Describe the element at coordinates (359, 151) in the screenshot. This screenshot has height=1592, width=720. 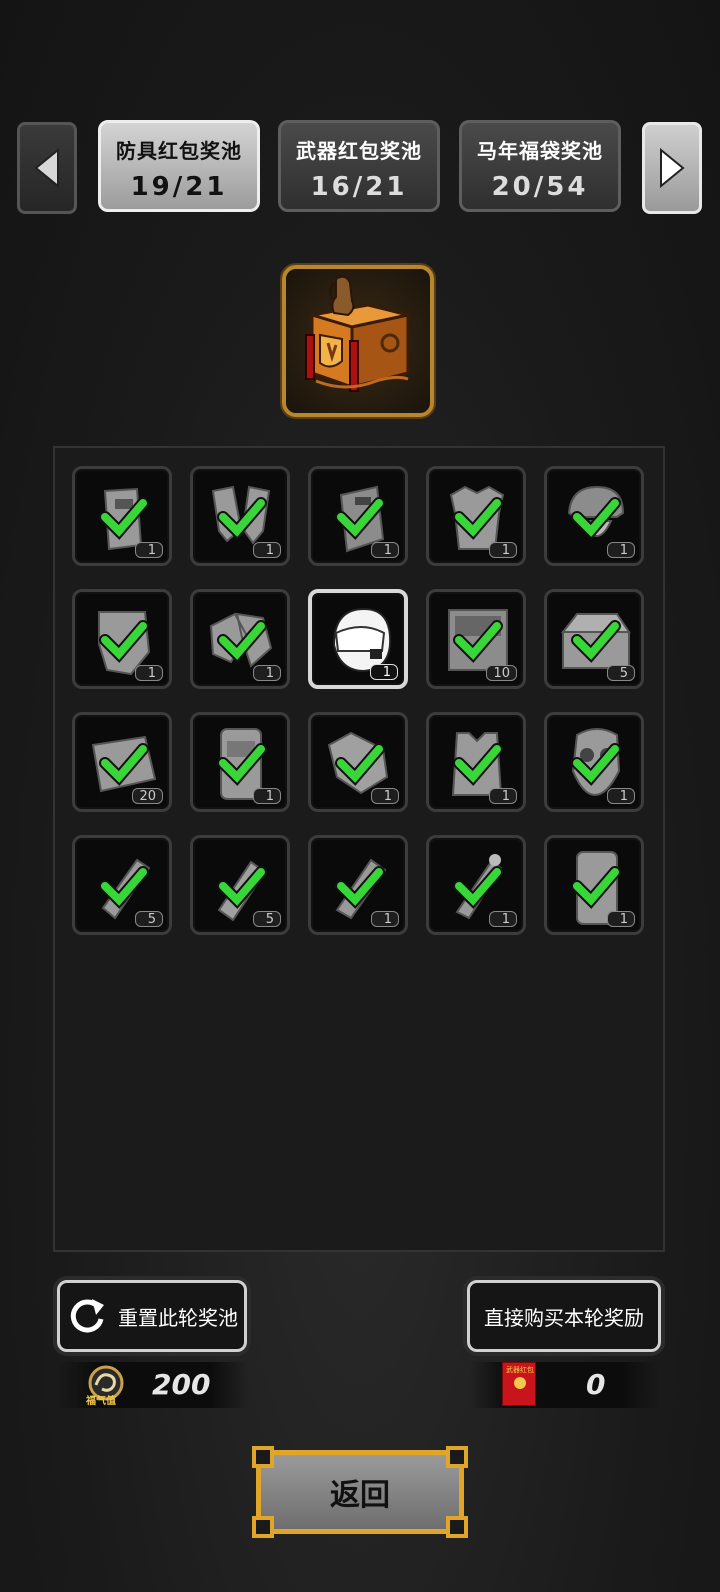
I see `tab-title: 武器红包奖池` at that location.